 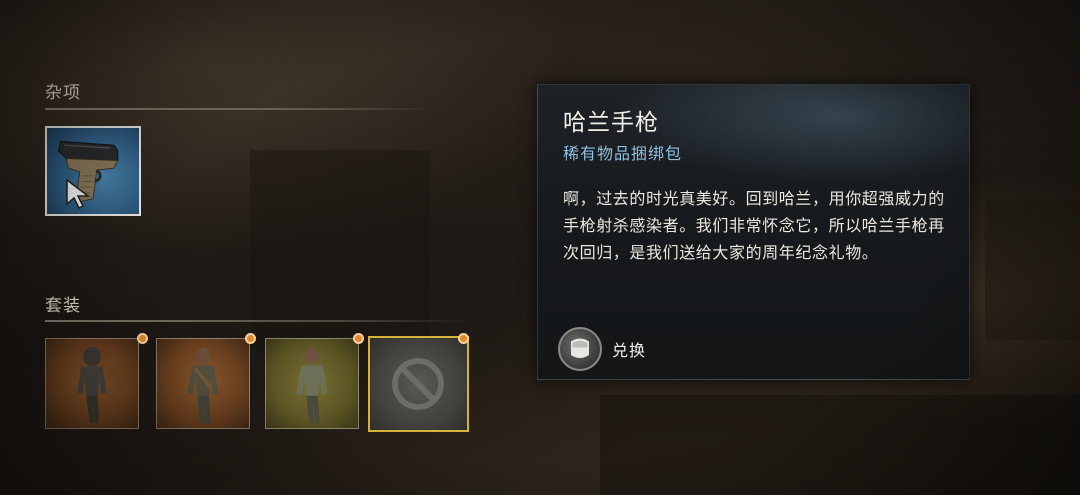 I want to click on redeem-button: 兑换, so click(x=602, y=349).